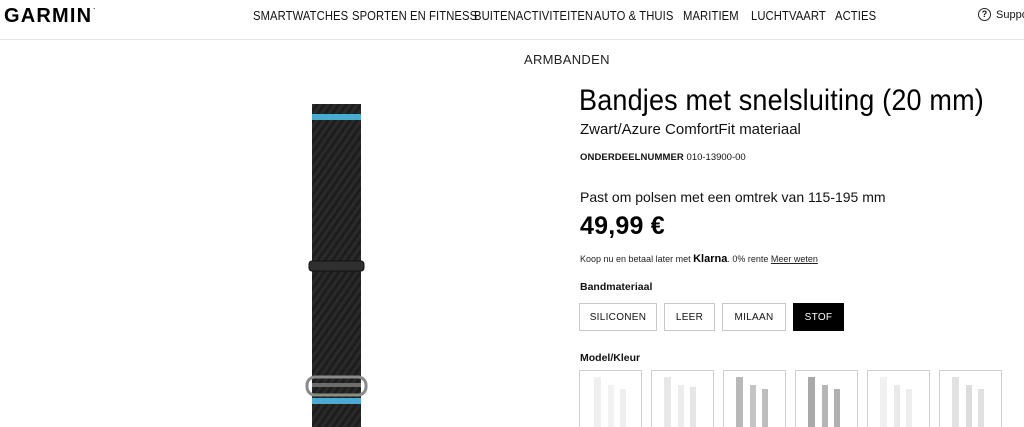 The image size is (1024, 427). Describe the element at coordinates (632, 157) in the screenshot. I see `part-number-label: ONDERDEELNUMMER` at that location.